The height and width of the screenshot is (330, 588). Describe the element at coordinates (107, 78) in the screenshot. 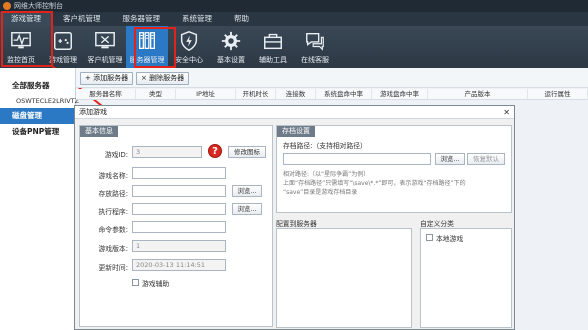

I see `add-server-button: + 添加服务器` at that location.